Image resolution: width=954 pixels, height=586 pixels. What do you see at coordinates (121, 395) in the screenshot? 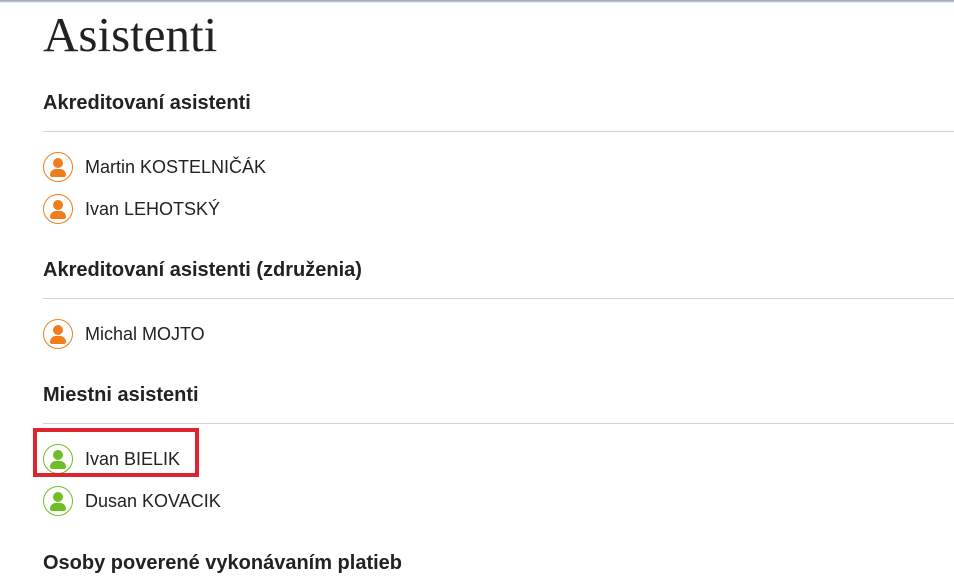
I see `section-heading-local: Miestni asistenti` at bounding box center [121, 395].